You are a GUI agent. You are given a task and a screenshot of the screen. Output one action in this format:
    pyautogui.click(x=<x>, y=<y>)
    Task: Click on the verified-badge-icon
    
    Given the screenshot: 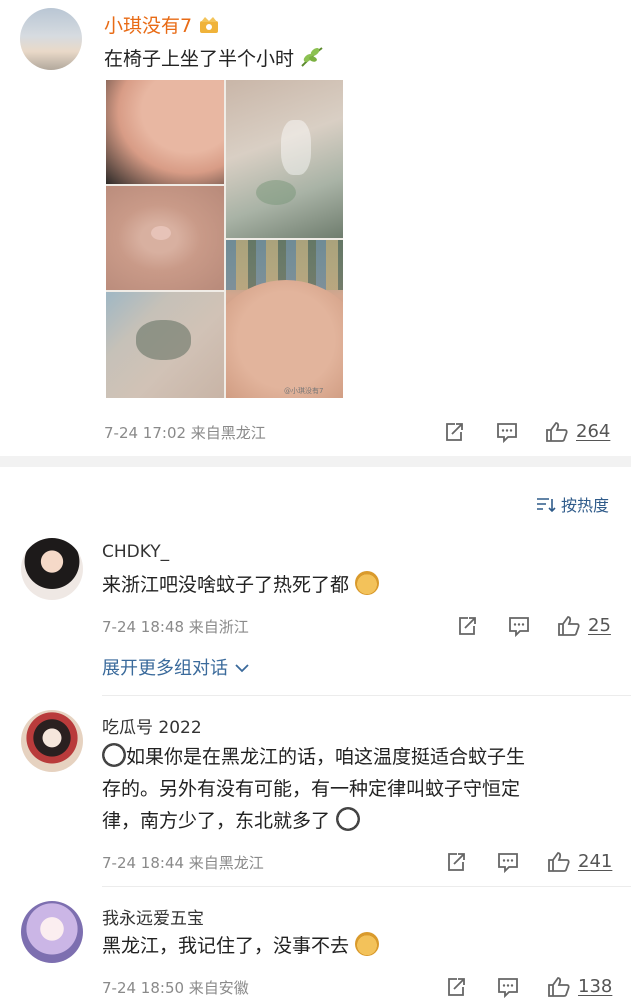 What is the action you would take?
    pyautogui.click(x=209, y=25)
    